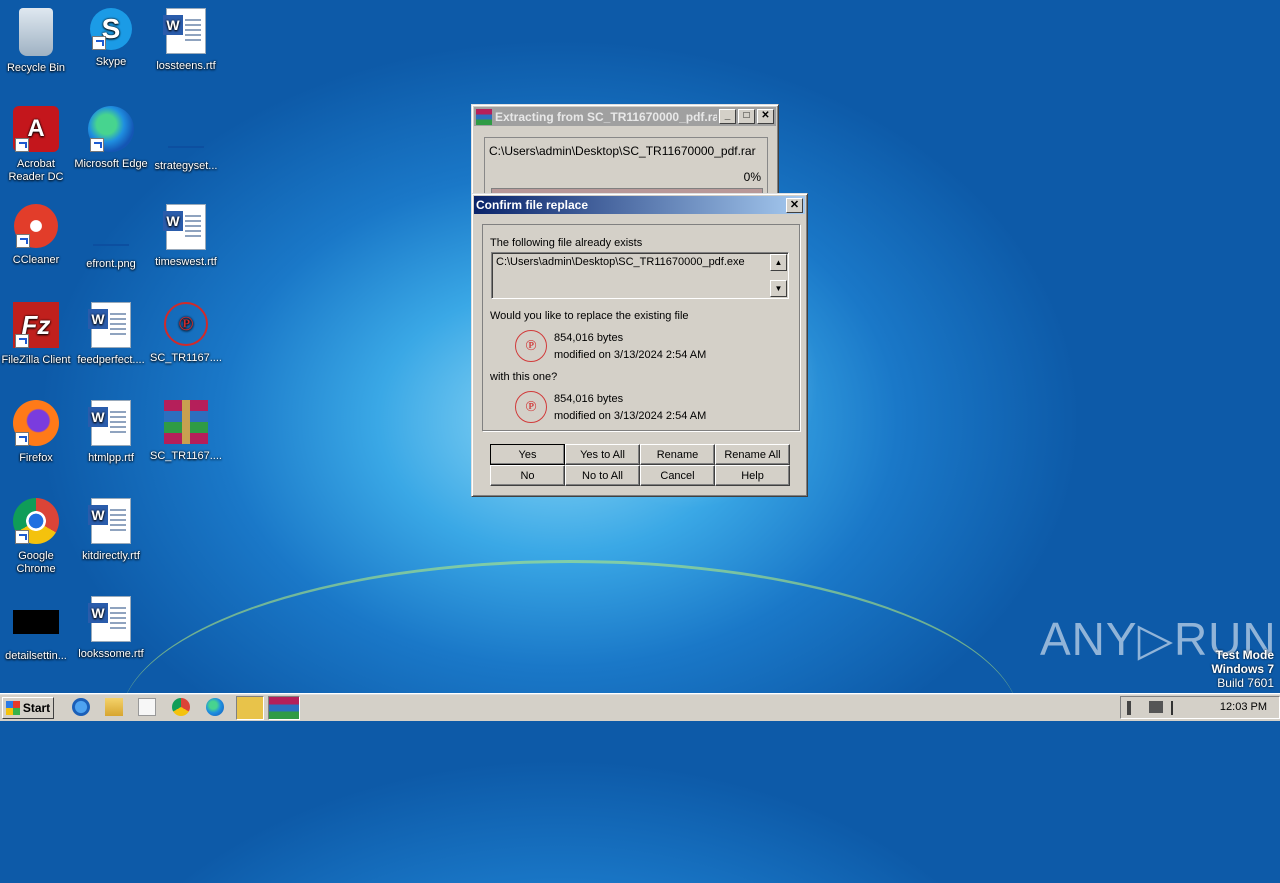 This screenshot has width=1280, height=883. What do you see at coordinates (752, 475) in the screenshot?
I see `help-button: Help` at bounding box center [752, 475].